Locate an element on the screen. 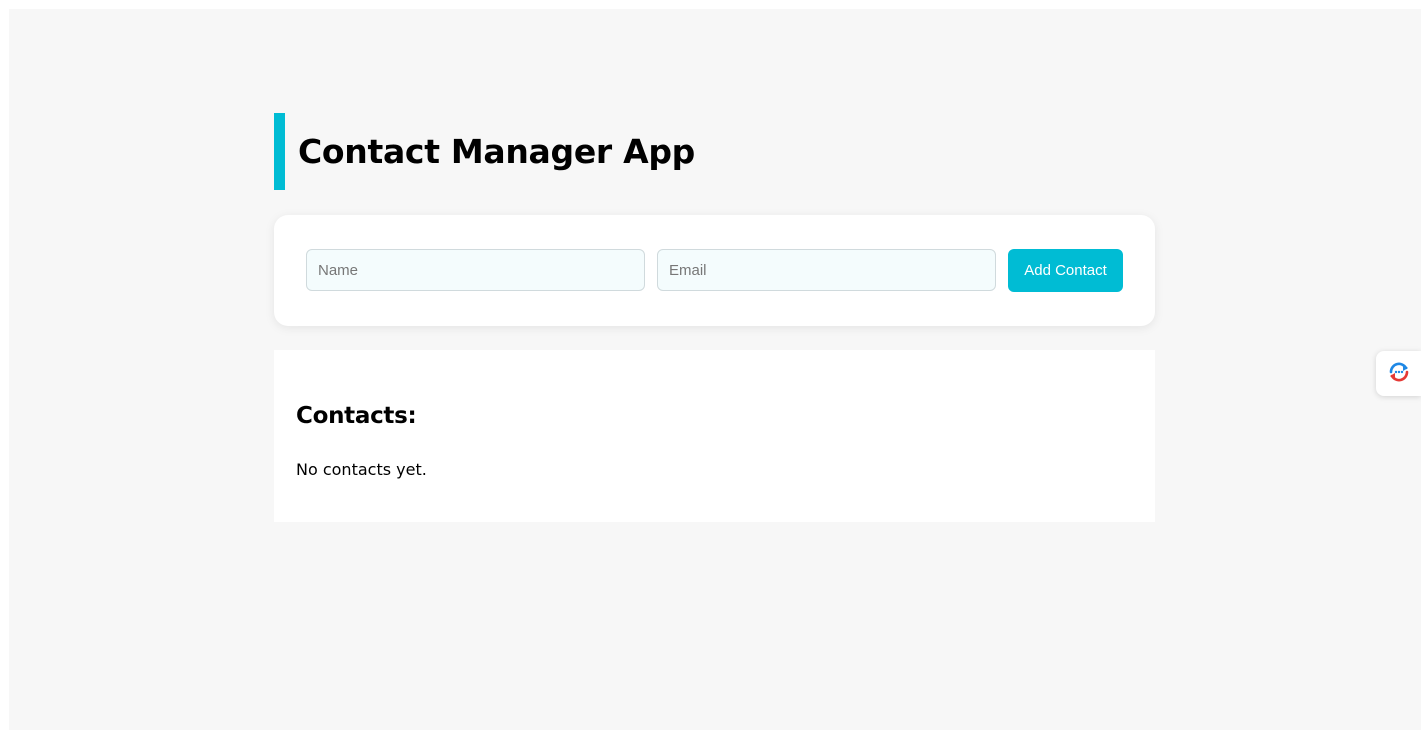  add-contact-button: Add Contact is located at coordinates (1065, 270).